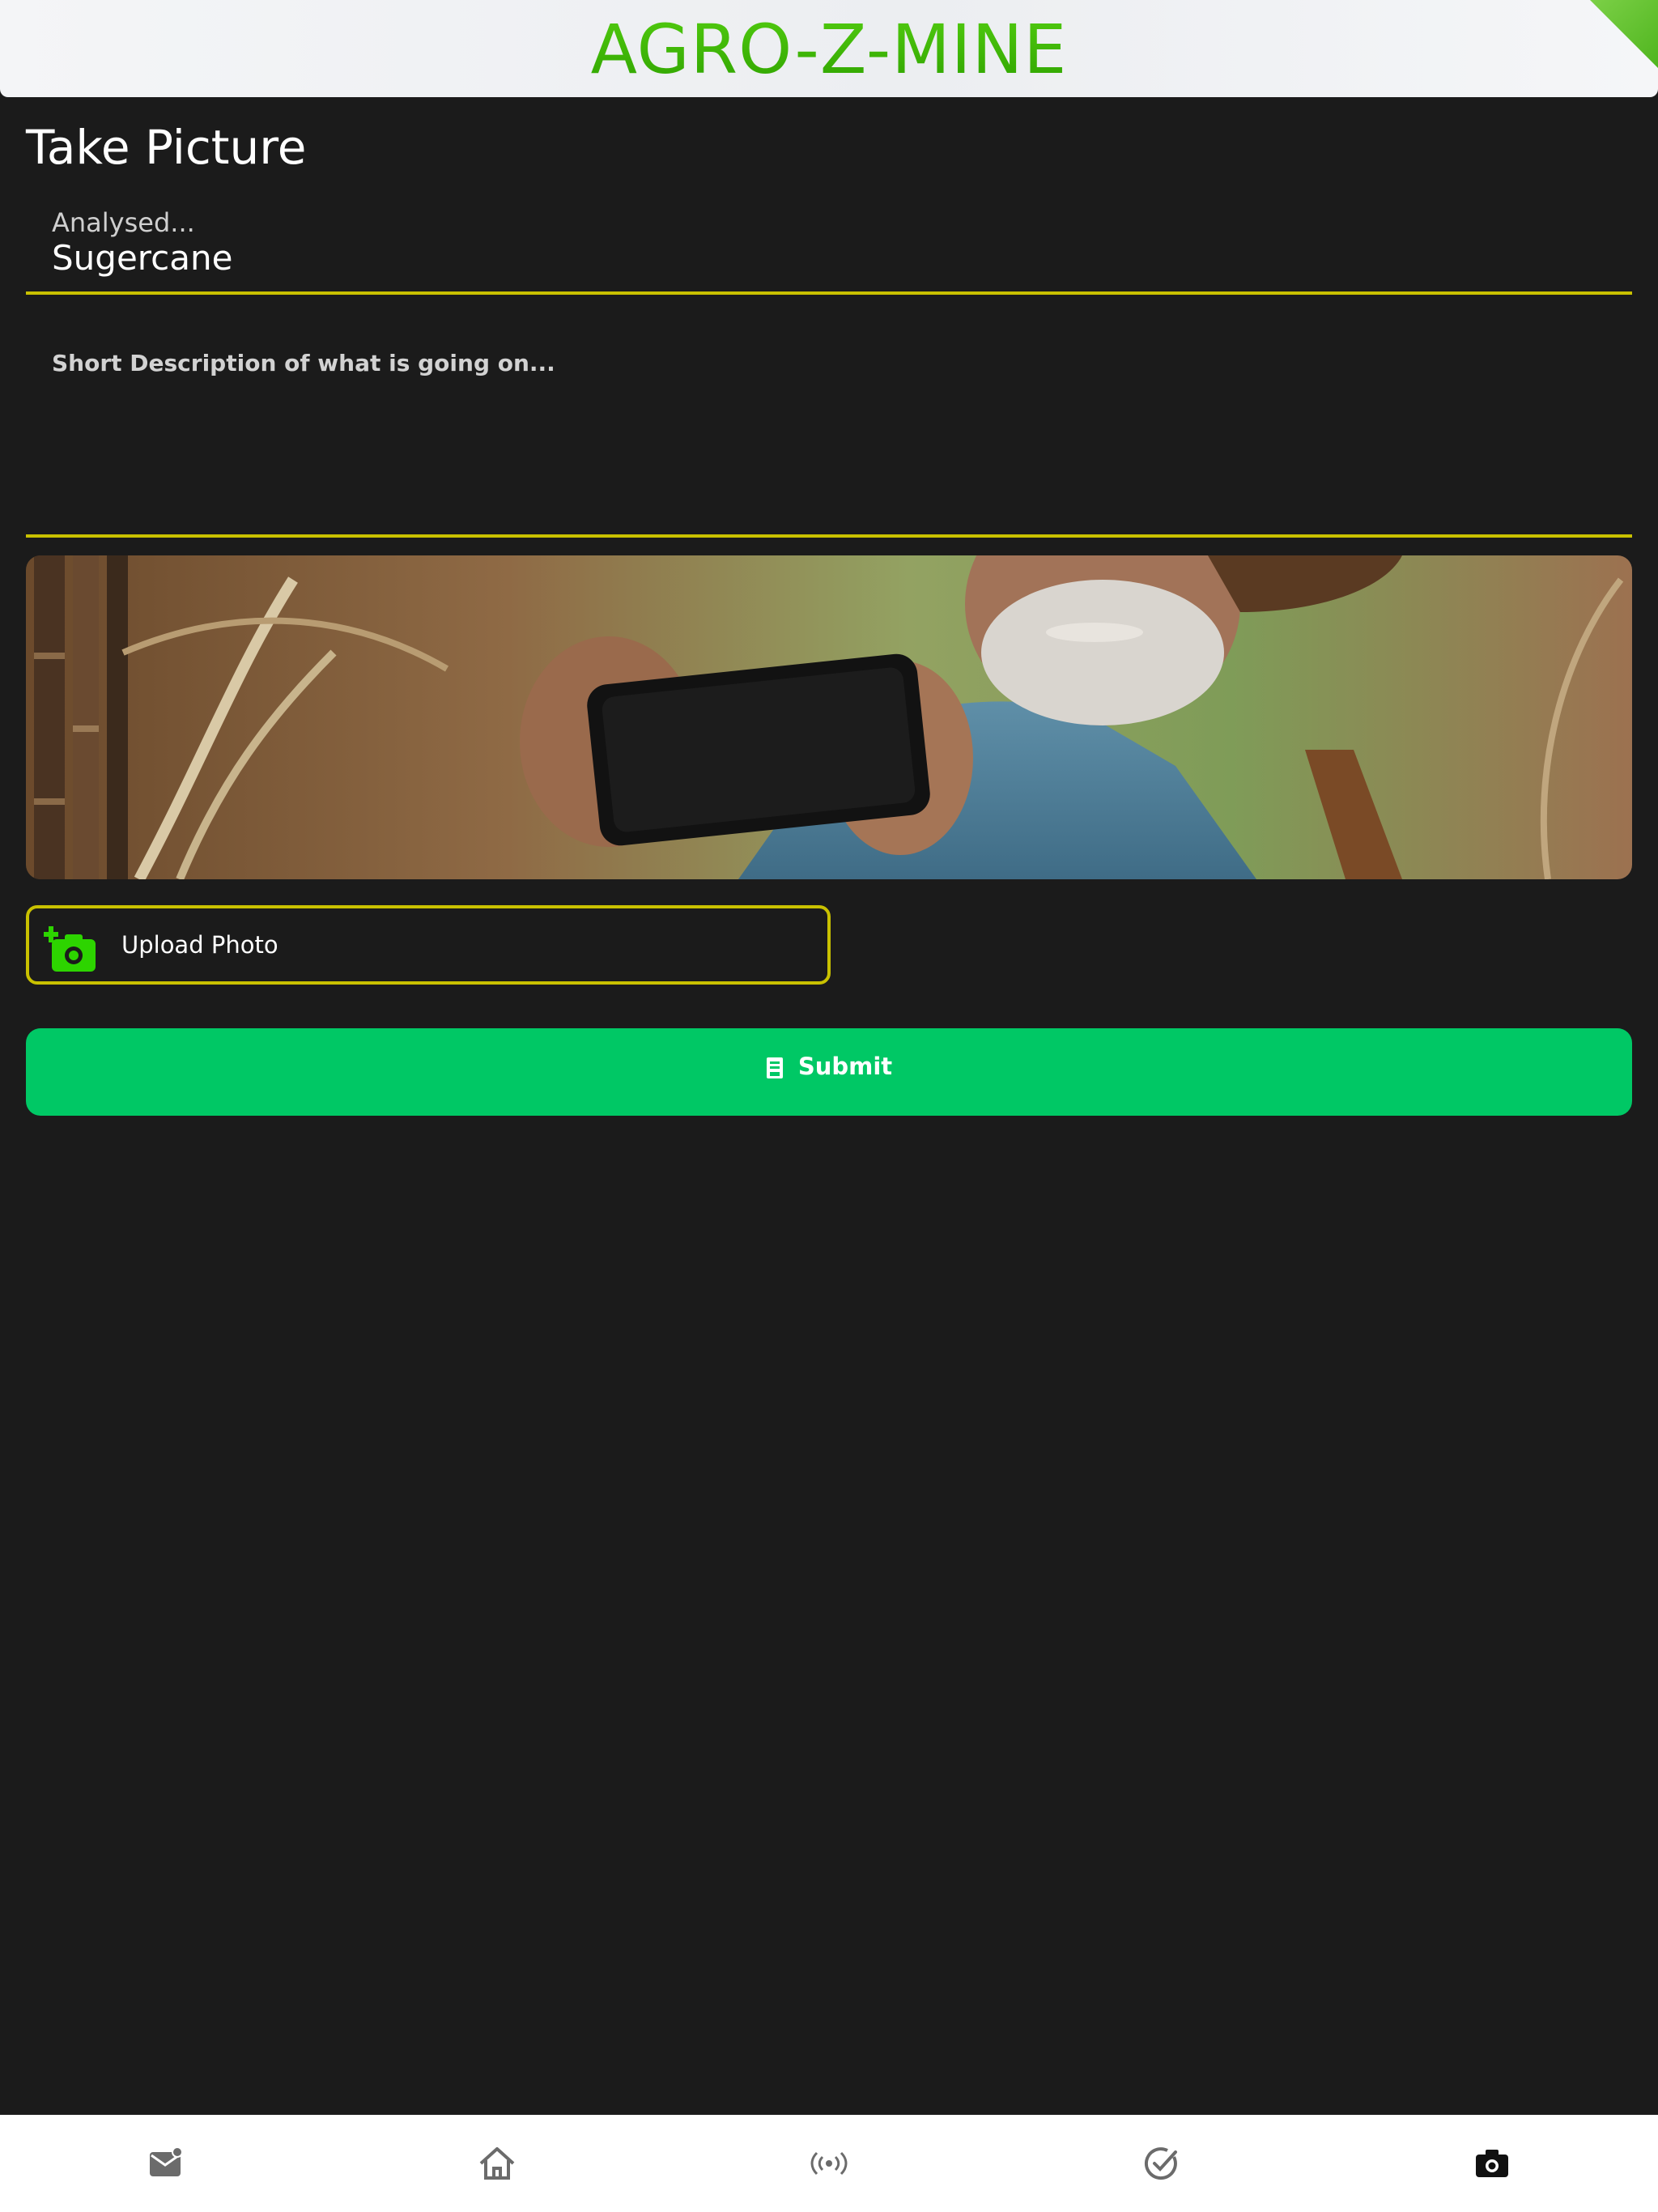  I want to click on upload-photo-button: Upload Photo, so click(428, 945).